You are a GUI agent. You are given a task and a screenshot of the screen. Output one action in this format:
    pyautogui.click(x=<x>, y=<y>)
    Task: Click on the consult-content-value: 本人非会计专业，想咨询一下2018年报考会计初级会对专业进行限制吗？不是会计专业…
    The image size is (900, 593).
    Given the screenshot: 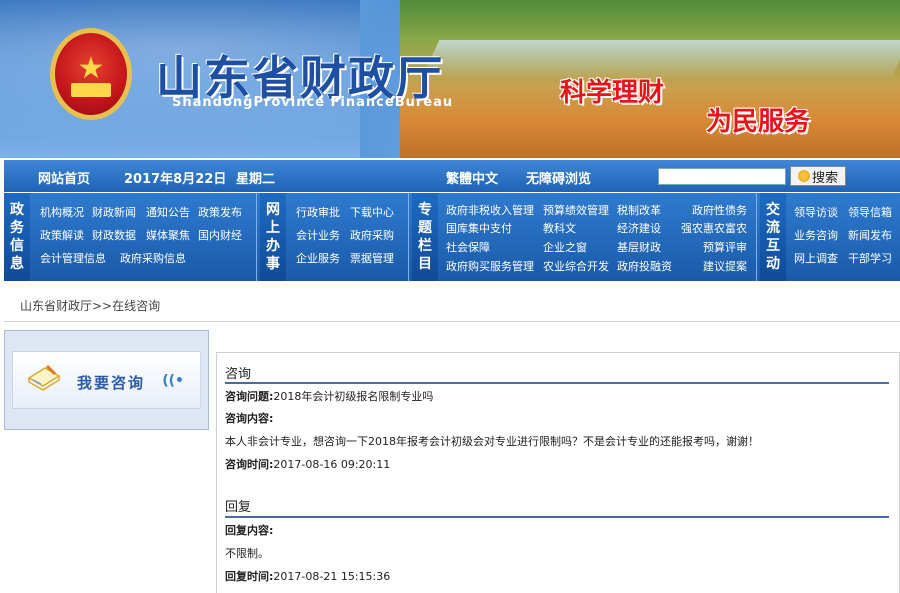 What is the action you would take?
    pyautogui.click(x=492, y=441)
    